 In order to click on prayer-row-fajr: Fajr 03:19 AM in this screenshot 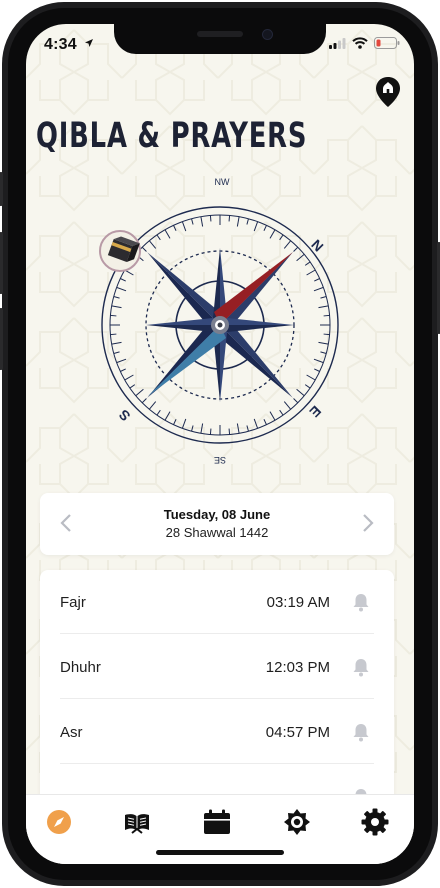, I will do `click(217, 602)`.